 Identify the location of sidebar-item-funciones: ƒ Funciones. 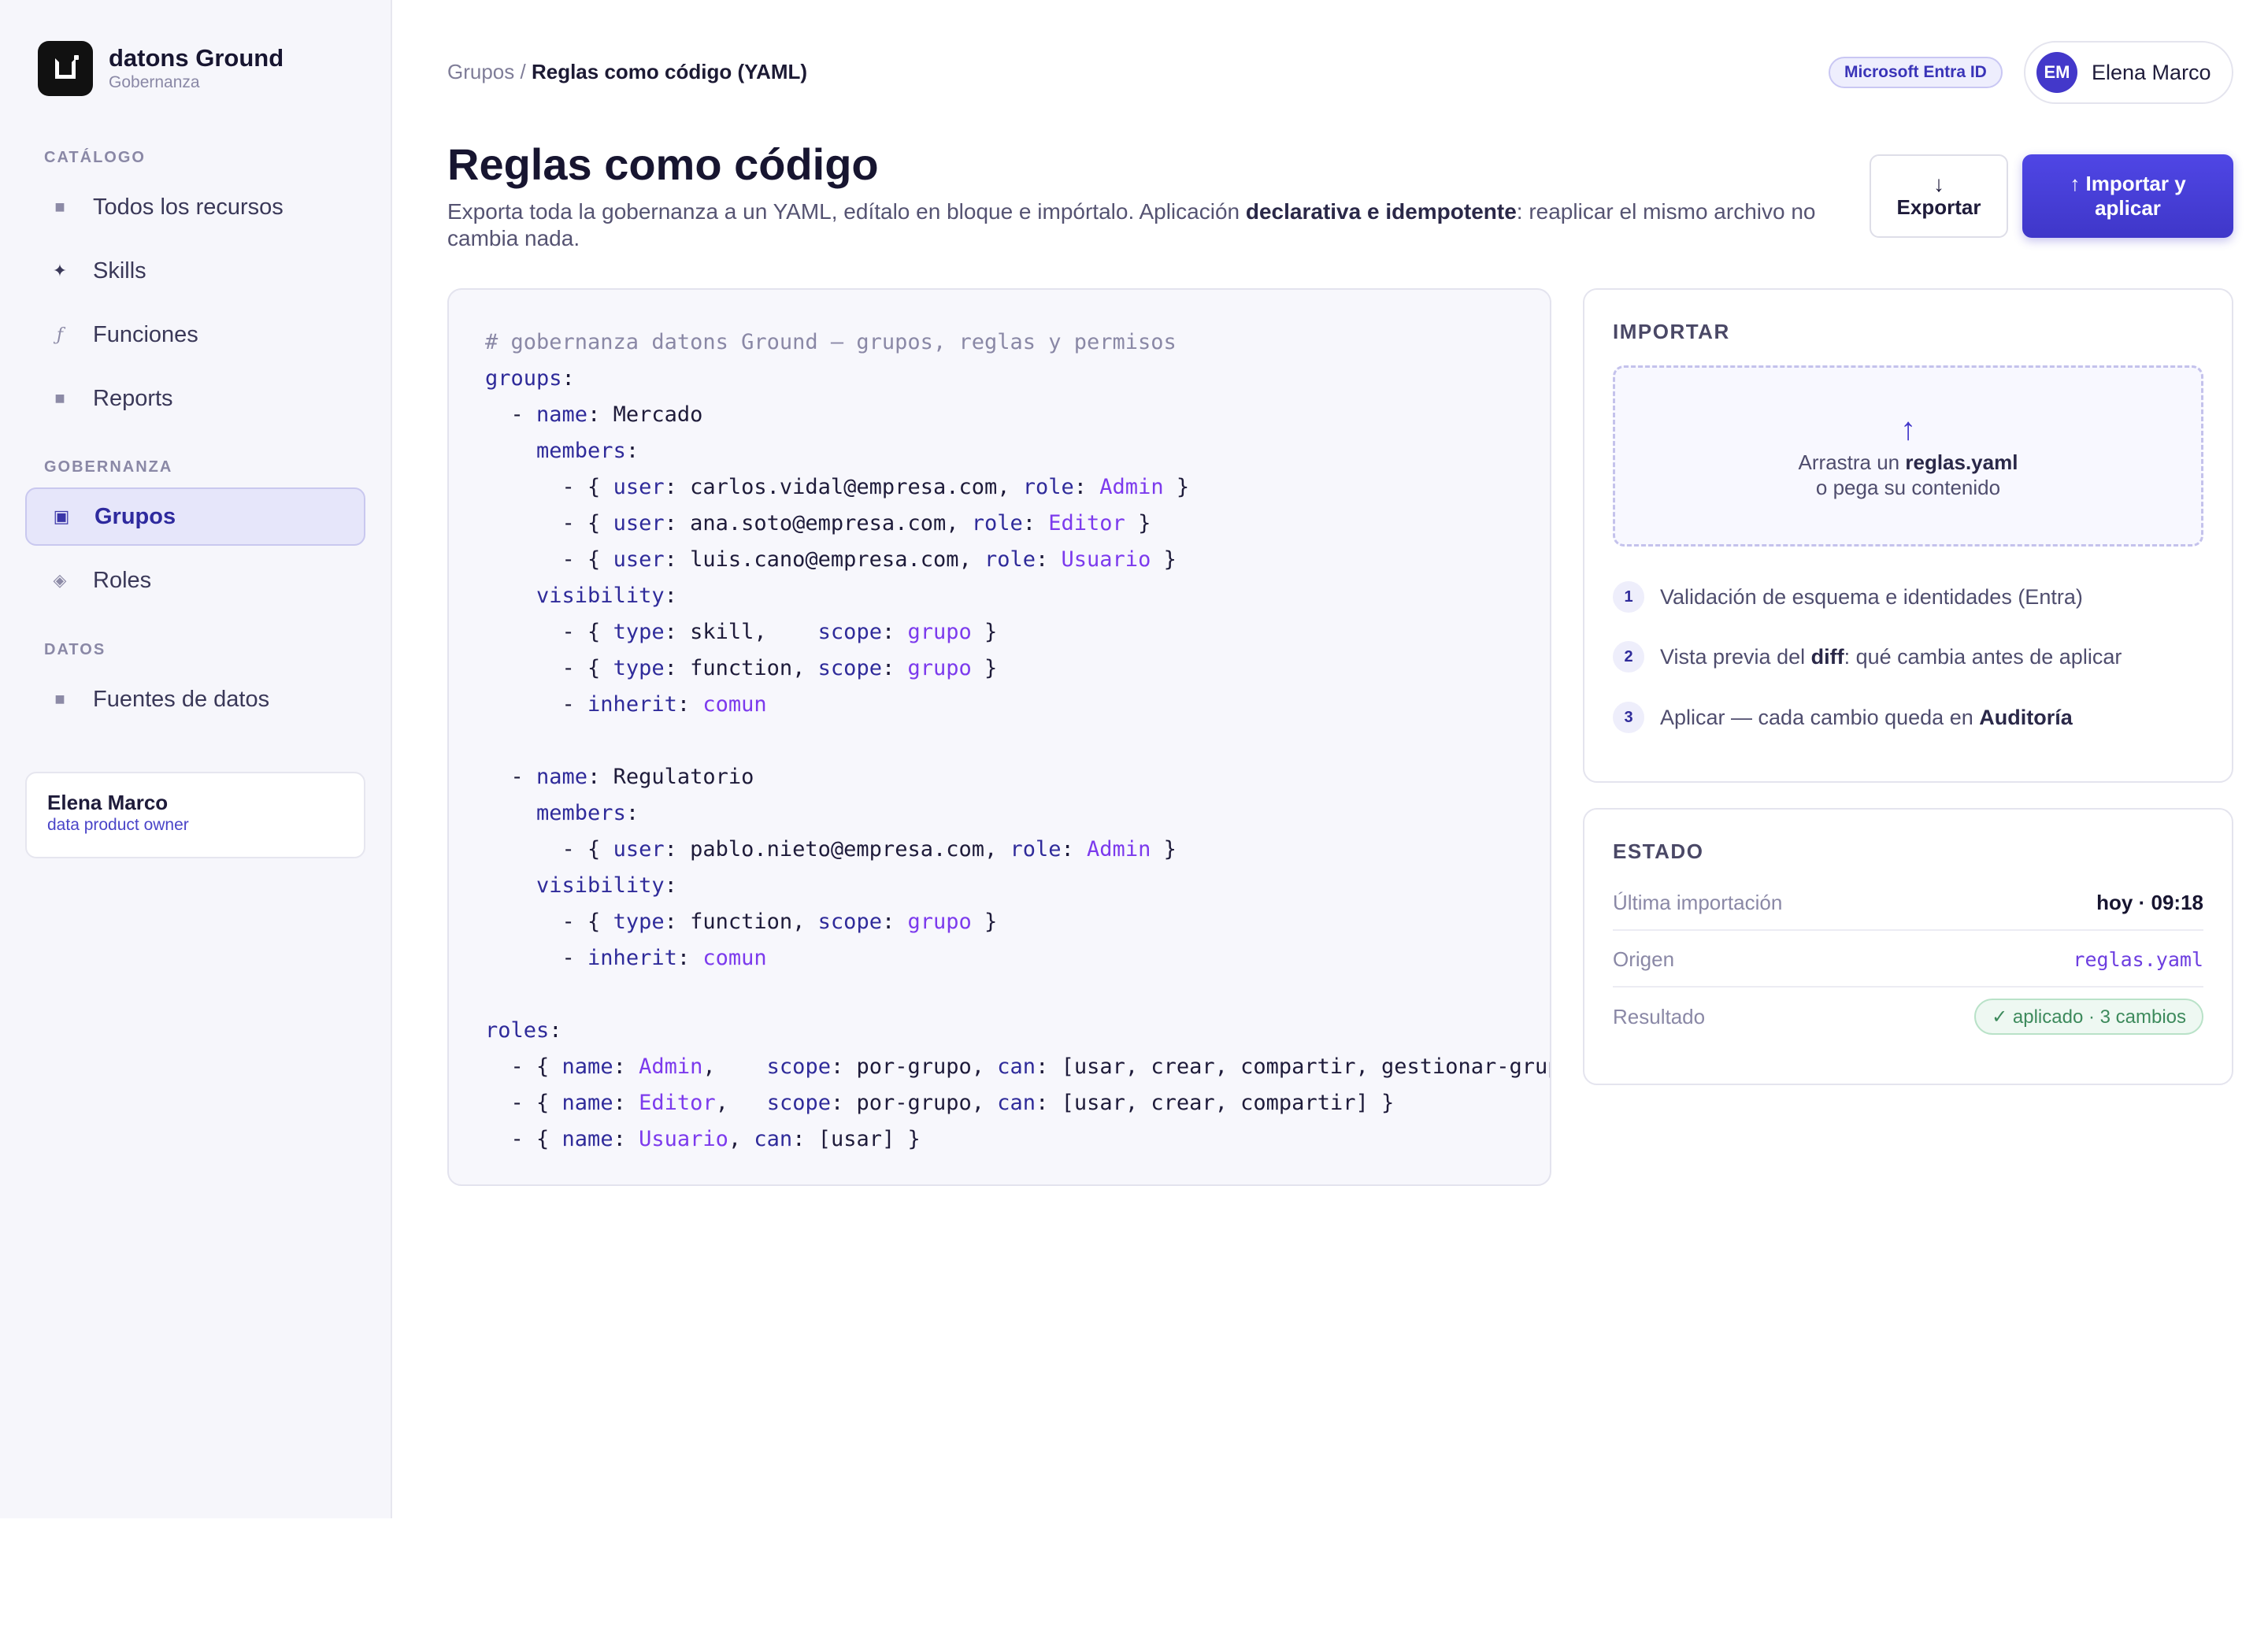
(195, 335).